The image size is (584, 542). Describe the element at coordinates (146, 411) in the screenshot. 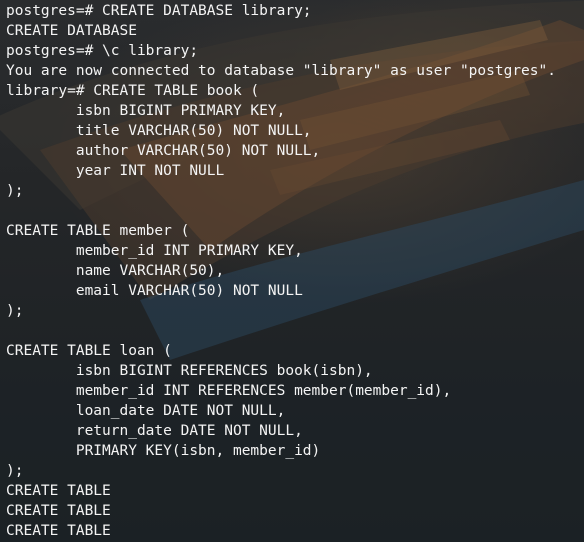

I see `terminal-line: loan_date DATE NOT NULL,` at that location.